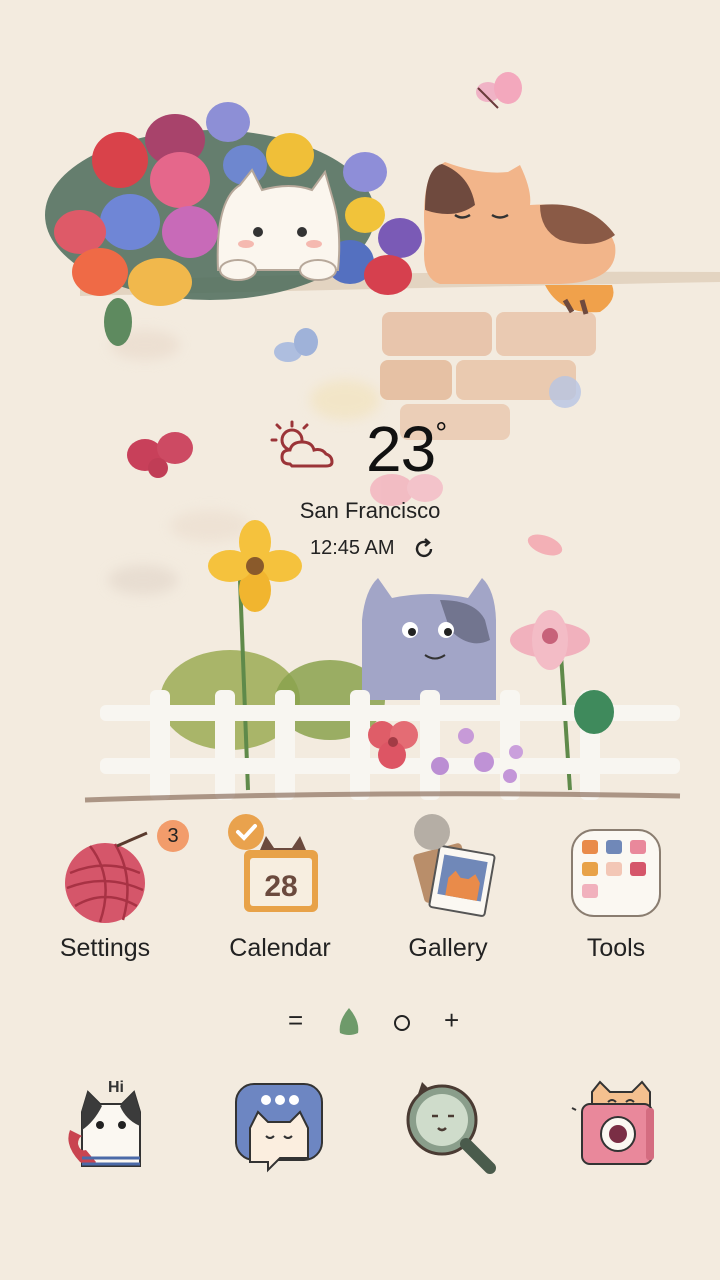  What do you see at coordinates (432, 832) in the screenshot?
I see `status-dot` at bounding box center [432, 832].